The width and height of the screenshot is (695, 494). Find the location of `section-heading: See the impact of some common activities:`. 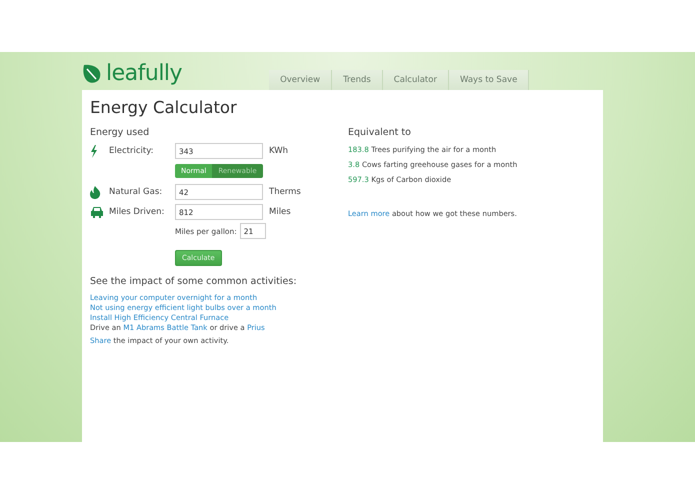

section-heading: See the impact of some common activities: is located at coordinates (194, 281).